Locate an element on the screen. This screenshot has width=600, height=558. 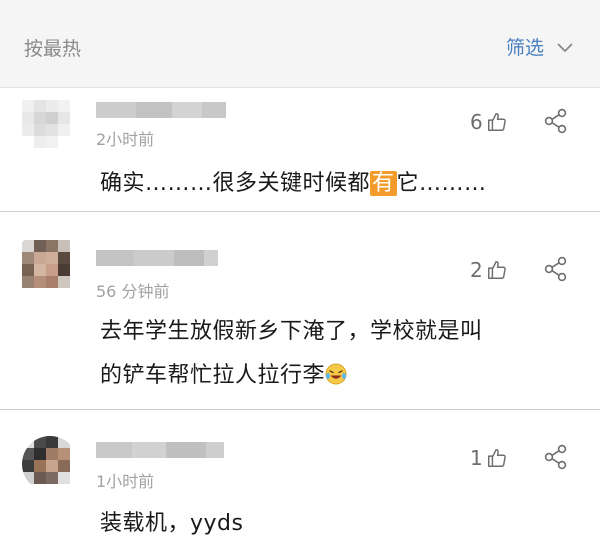
comment-time: 1小时前 is located at coordinates (125, 481).